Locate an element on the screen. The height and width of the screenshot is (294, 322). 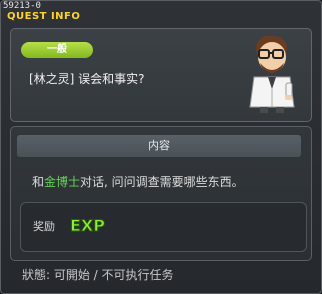
quest-category-badge: 一般 is located at coordinates (57, 50).